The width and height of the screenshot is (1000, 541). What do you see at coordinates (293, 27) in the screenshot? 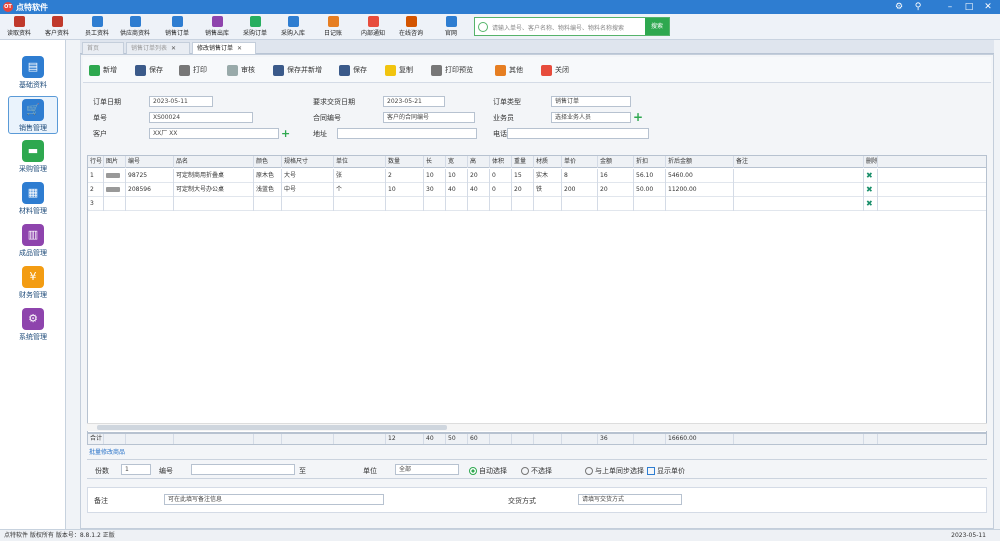
I see `toolbar-purchase-inbound: 采购入库` at bounding box center [293, 27].